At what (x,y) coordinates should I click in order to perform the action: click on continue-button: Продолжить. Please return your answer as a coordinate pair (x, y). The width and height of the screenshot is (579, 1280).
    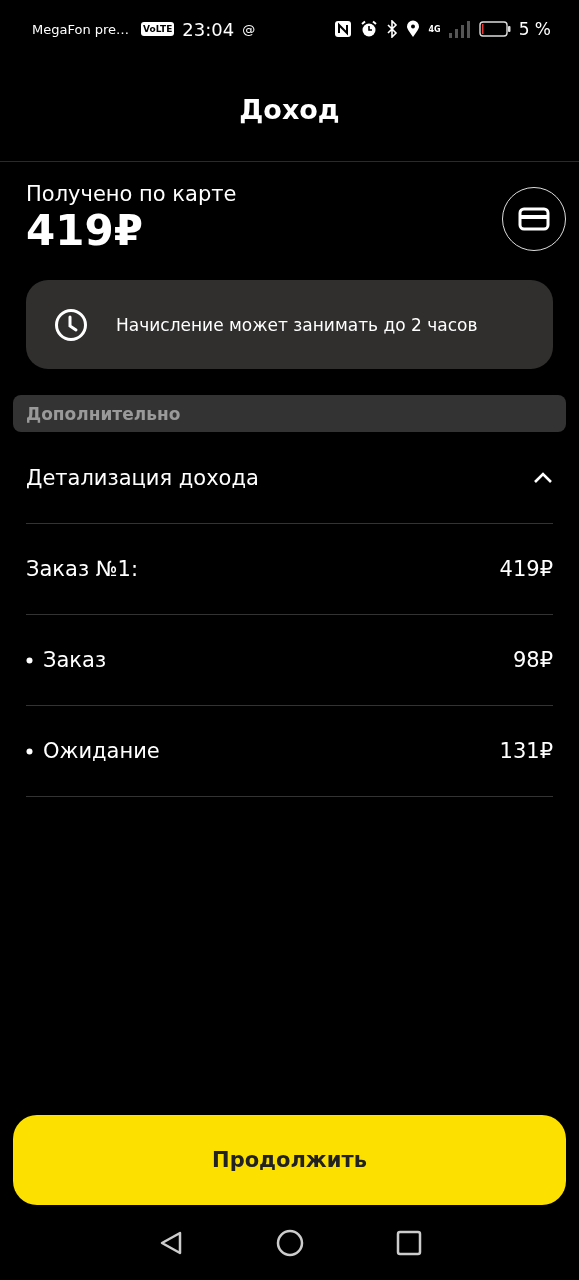
    Looking at the image, I should click on (289, 1160).